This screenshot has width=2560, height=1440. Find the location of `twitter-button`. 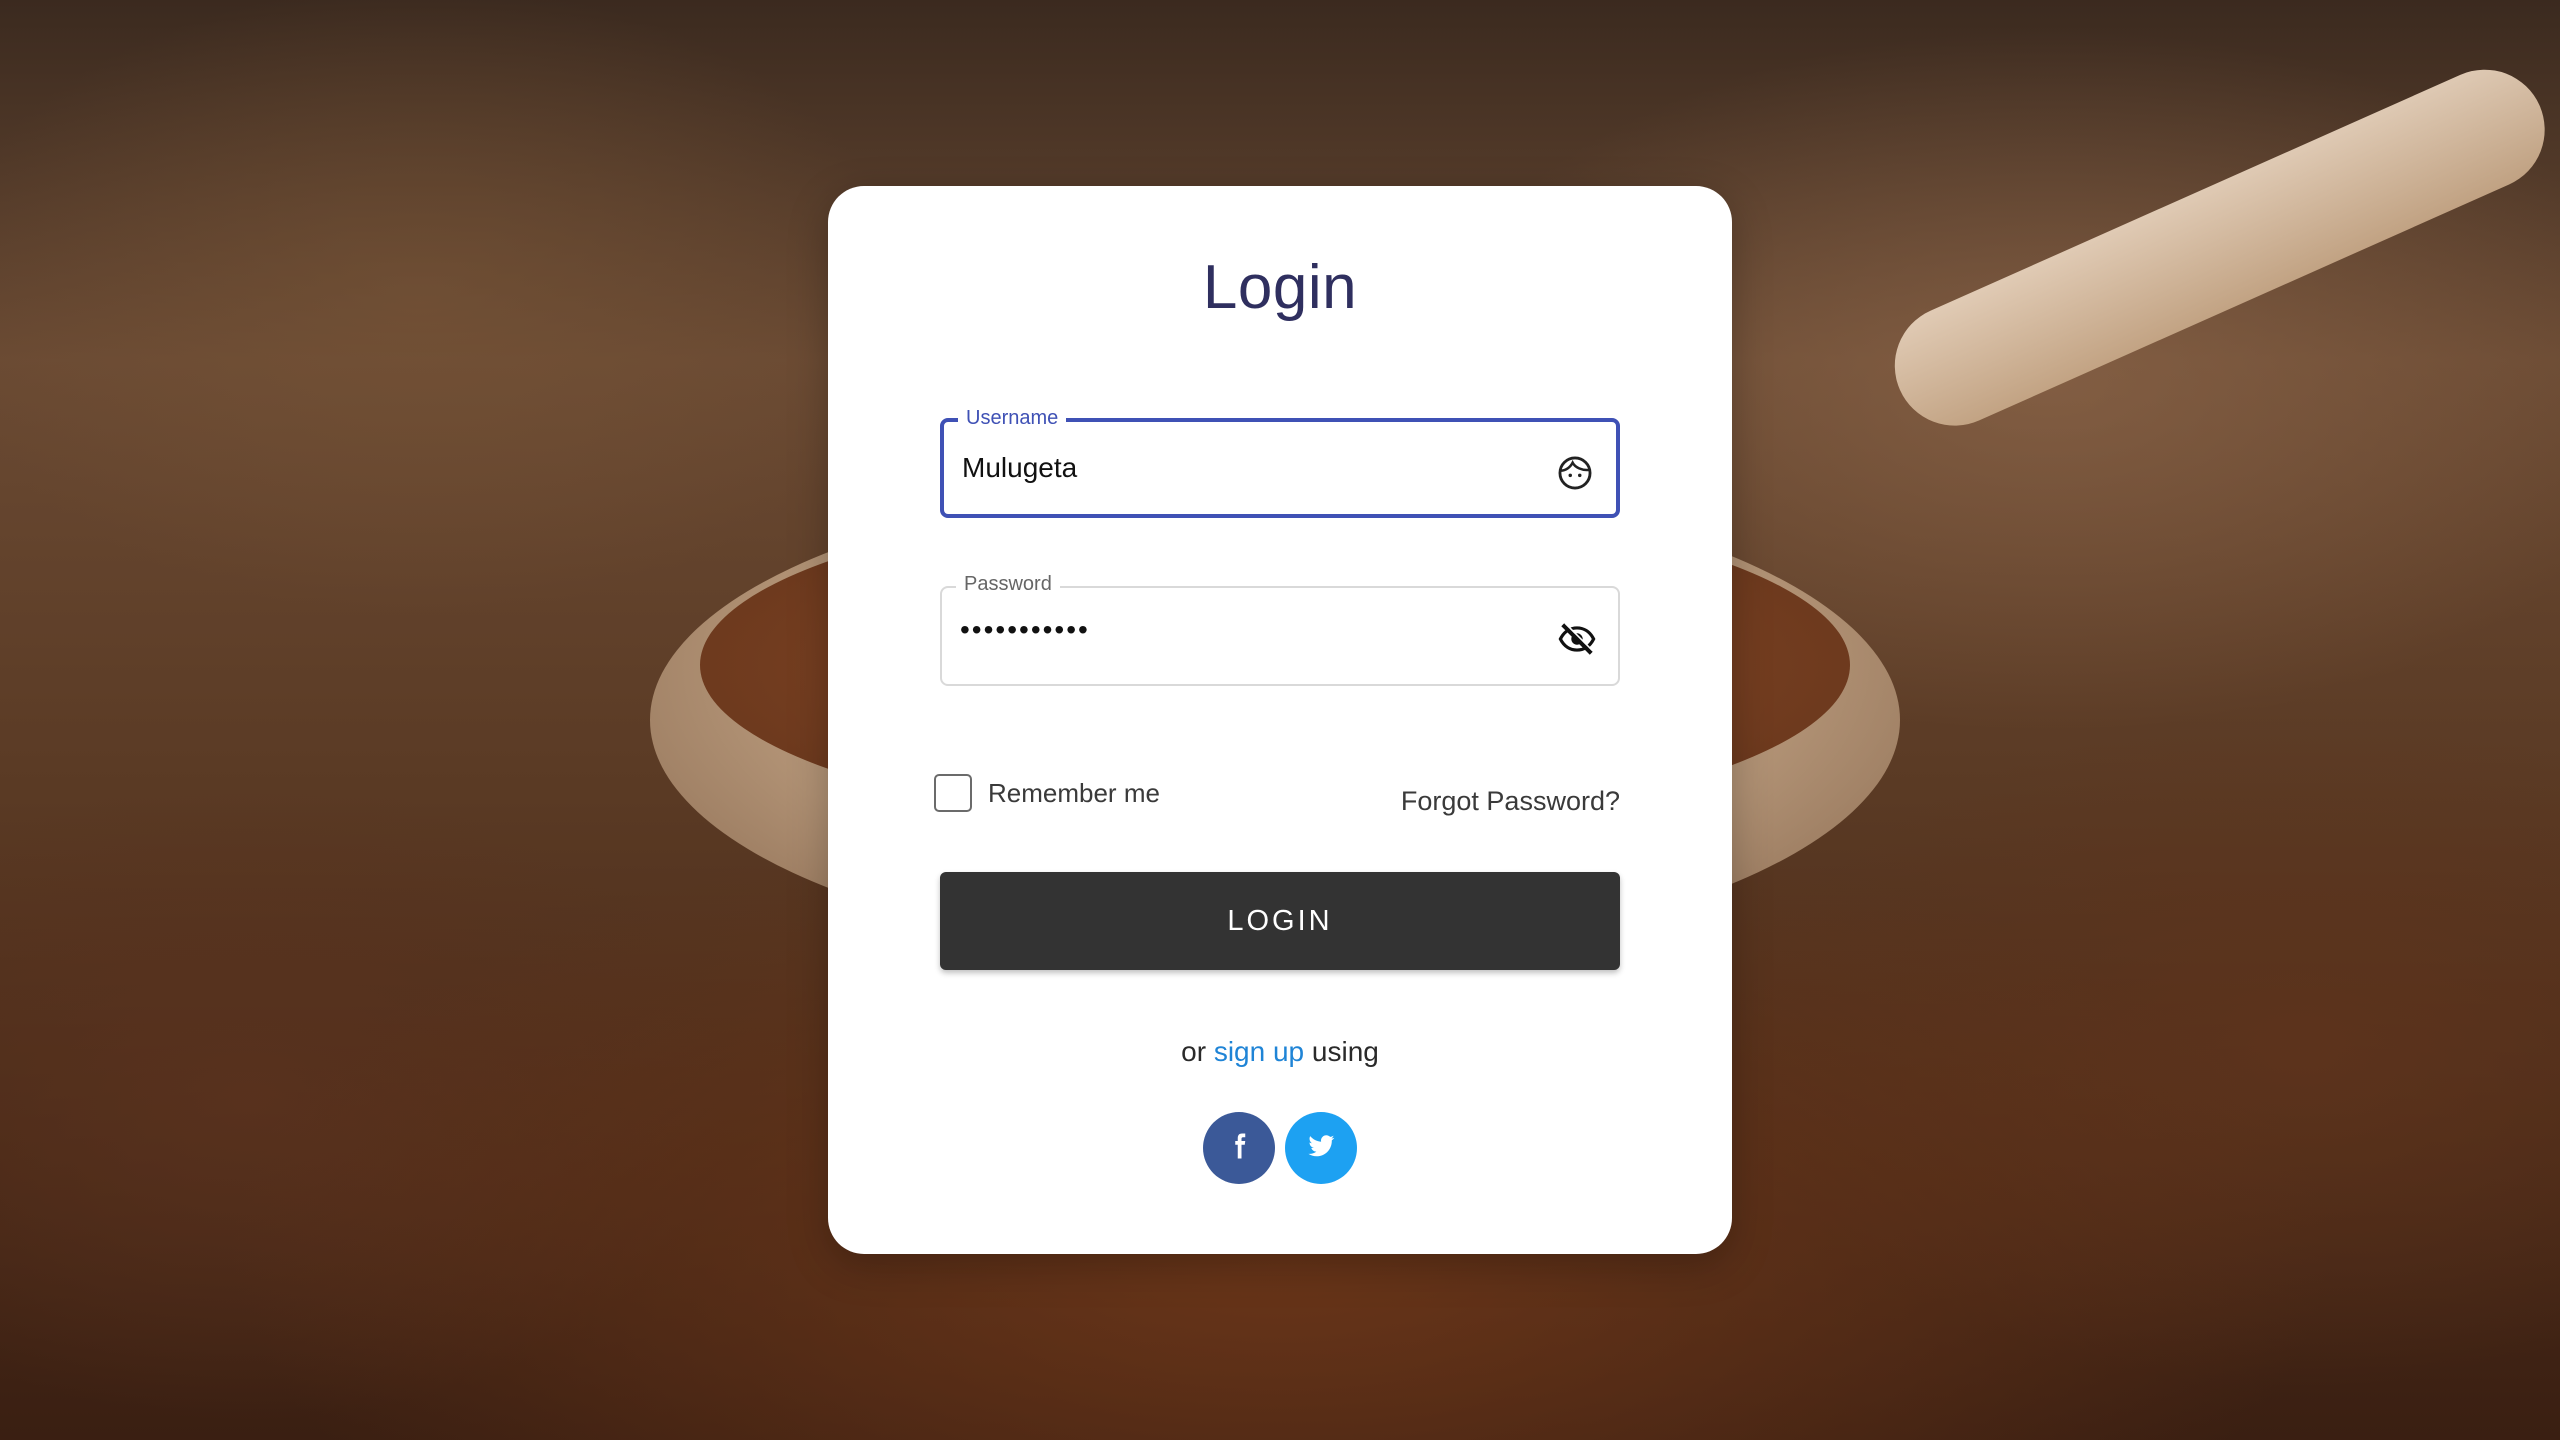

twitter-button is located at coordinates (1321, 1148).